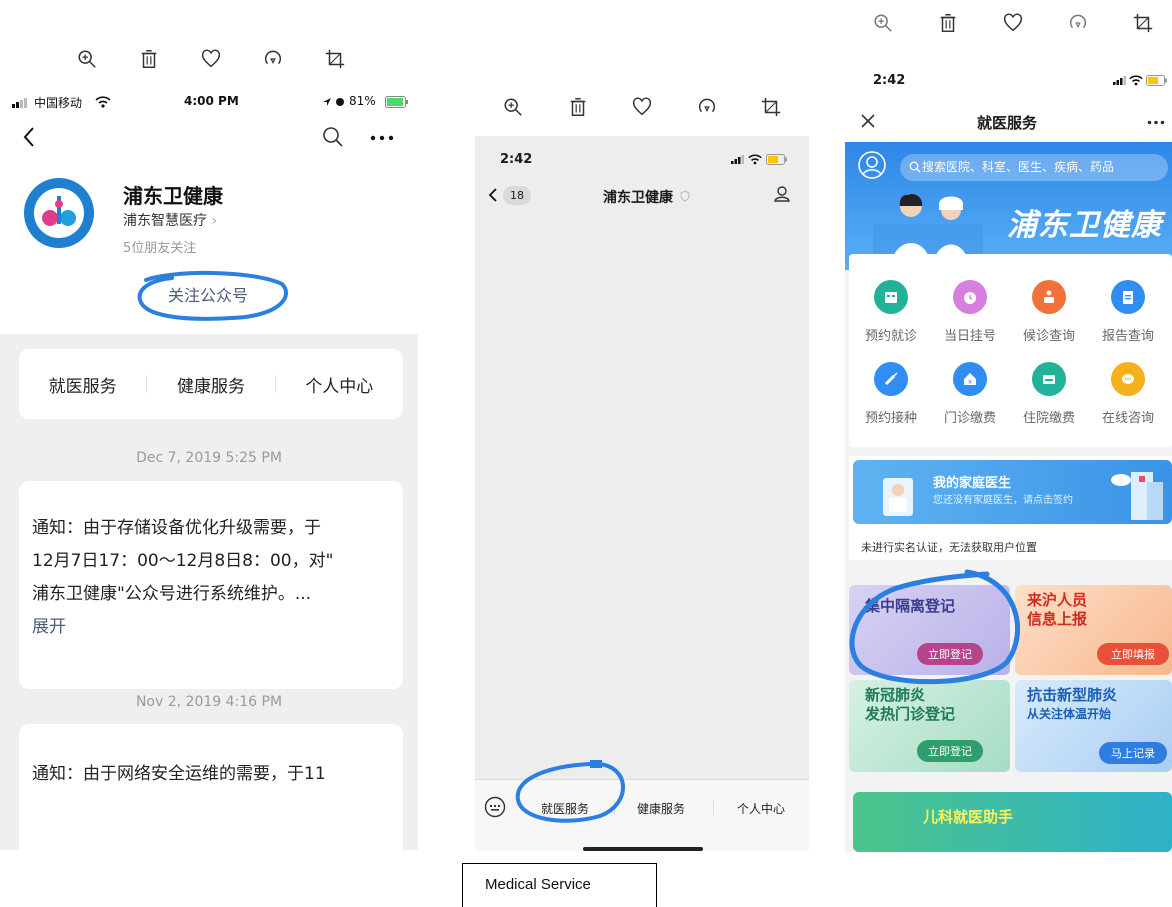  I want to click on account-menu: 就医服务 健康服务 个人中心, so click(211, 384).